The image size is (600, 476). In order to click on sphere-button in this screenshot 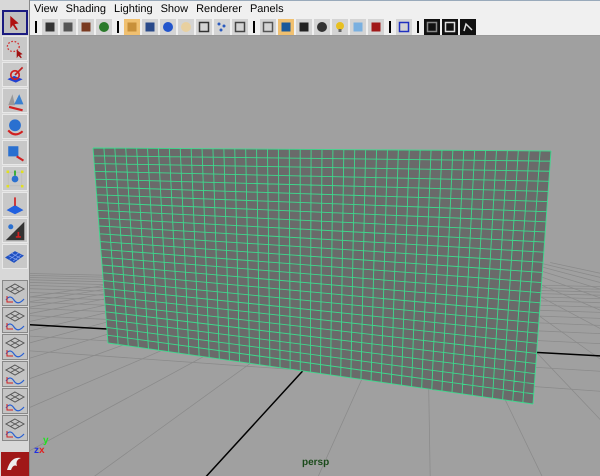, I will do `click(168, 26)`.